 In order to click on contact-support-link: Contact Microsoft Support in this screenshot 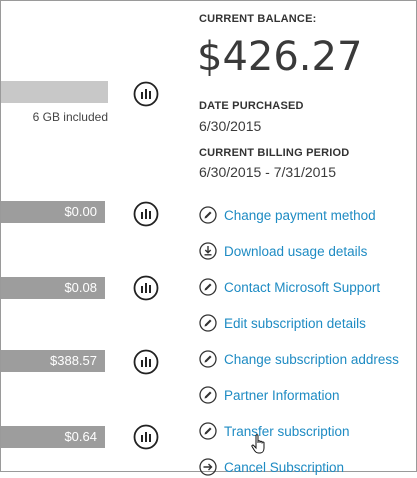, I will do `click(289, 287)`.